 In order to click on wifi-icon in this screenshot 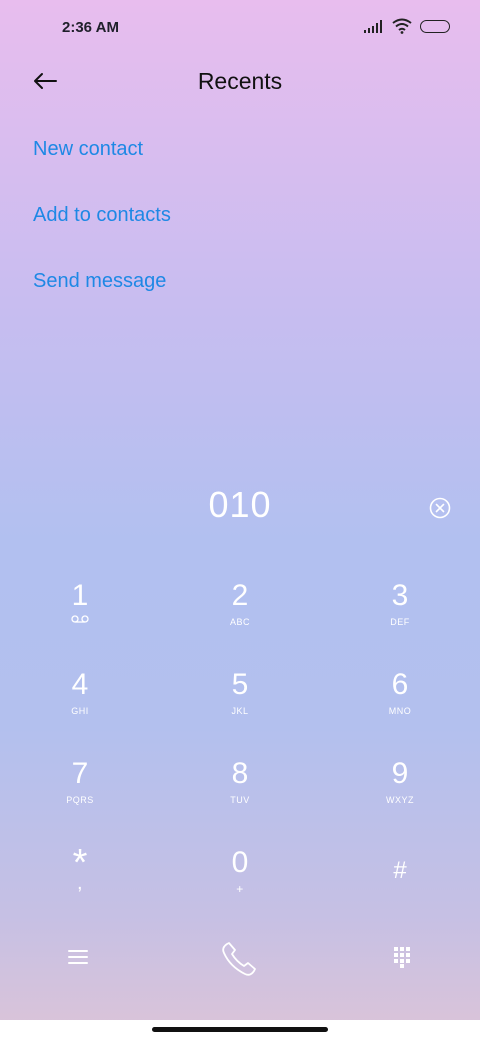, I will do `click(402, 26)`.